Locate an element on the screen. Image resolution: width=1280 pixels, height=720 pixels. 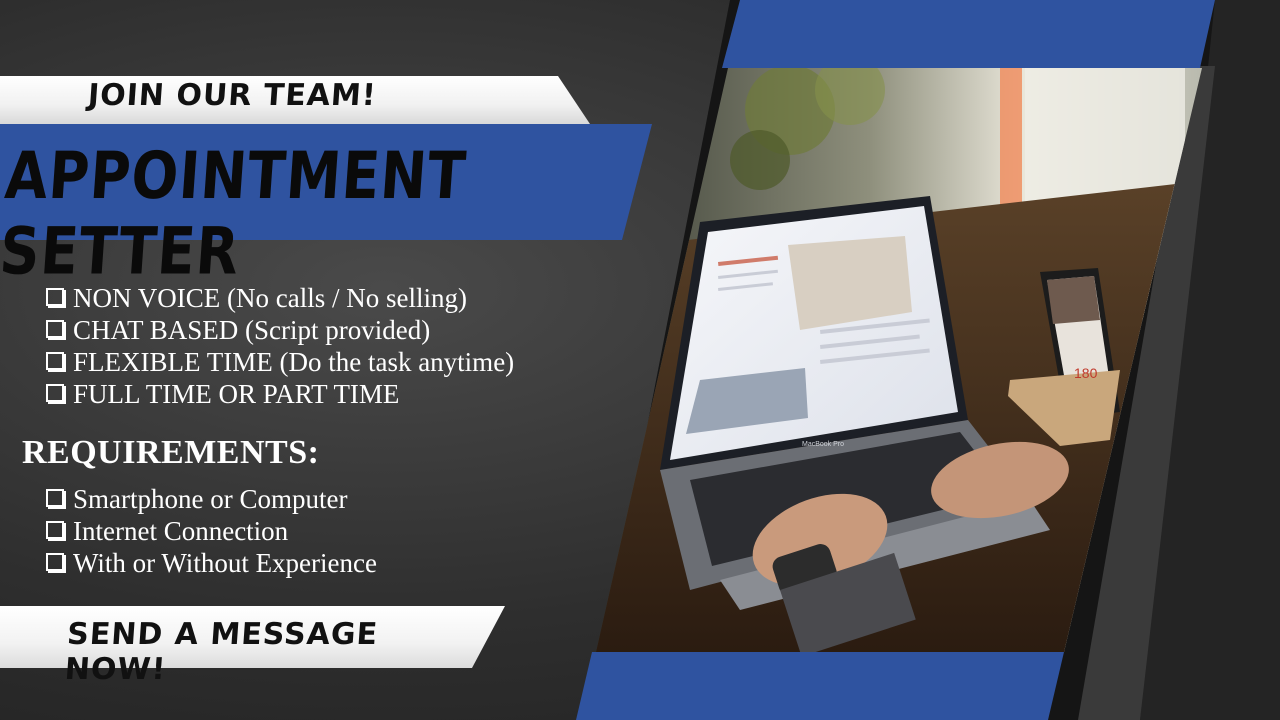
requirement-label: Internet Connection is located at coordinates (181, 531).